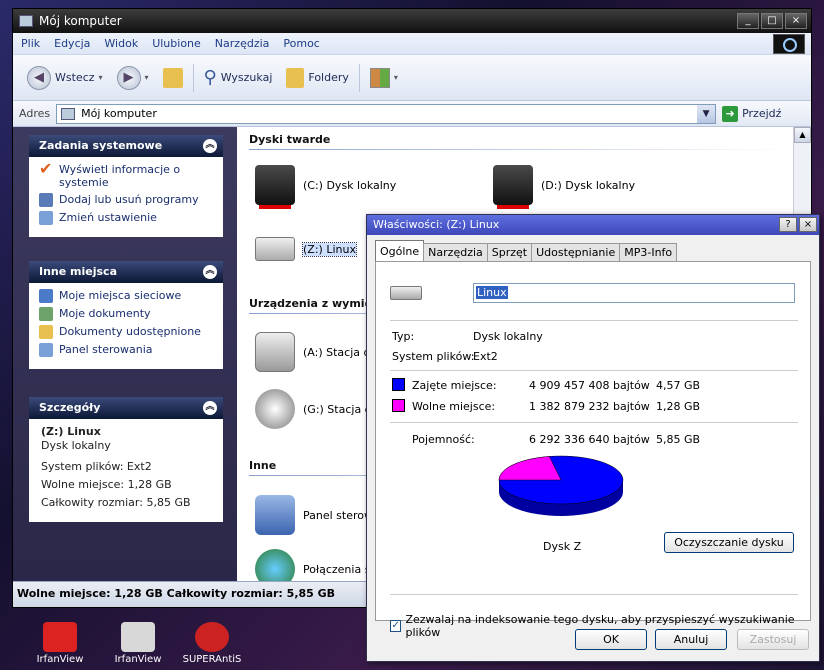  I want to click on type-value: Dysk lokalny, so click(508, 336).